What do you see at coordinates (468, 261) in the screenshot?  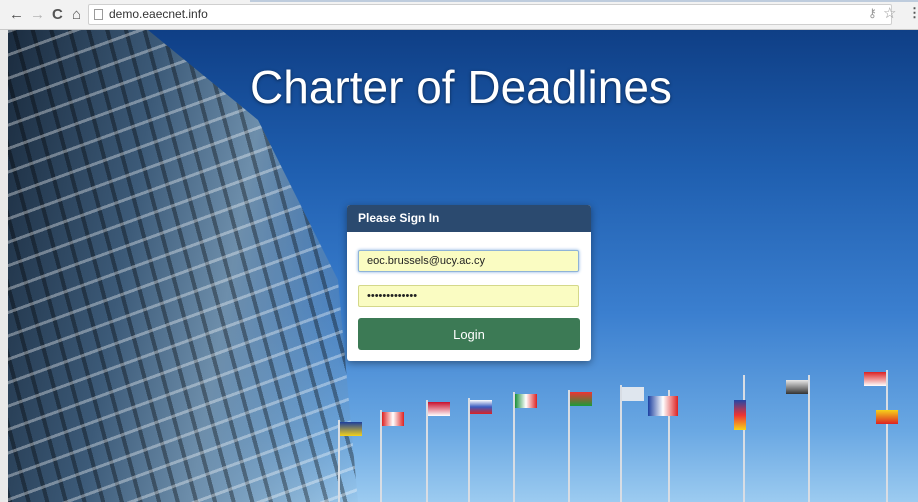 I see `email-field` at bounding box center [468, 261].